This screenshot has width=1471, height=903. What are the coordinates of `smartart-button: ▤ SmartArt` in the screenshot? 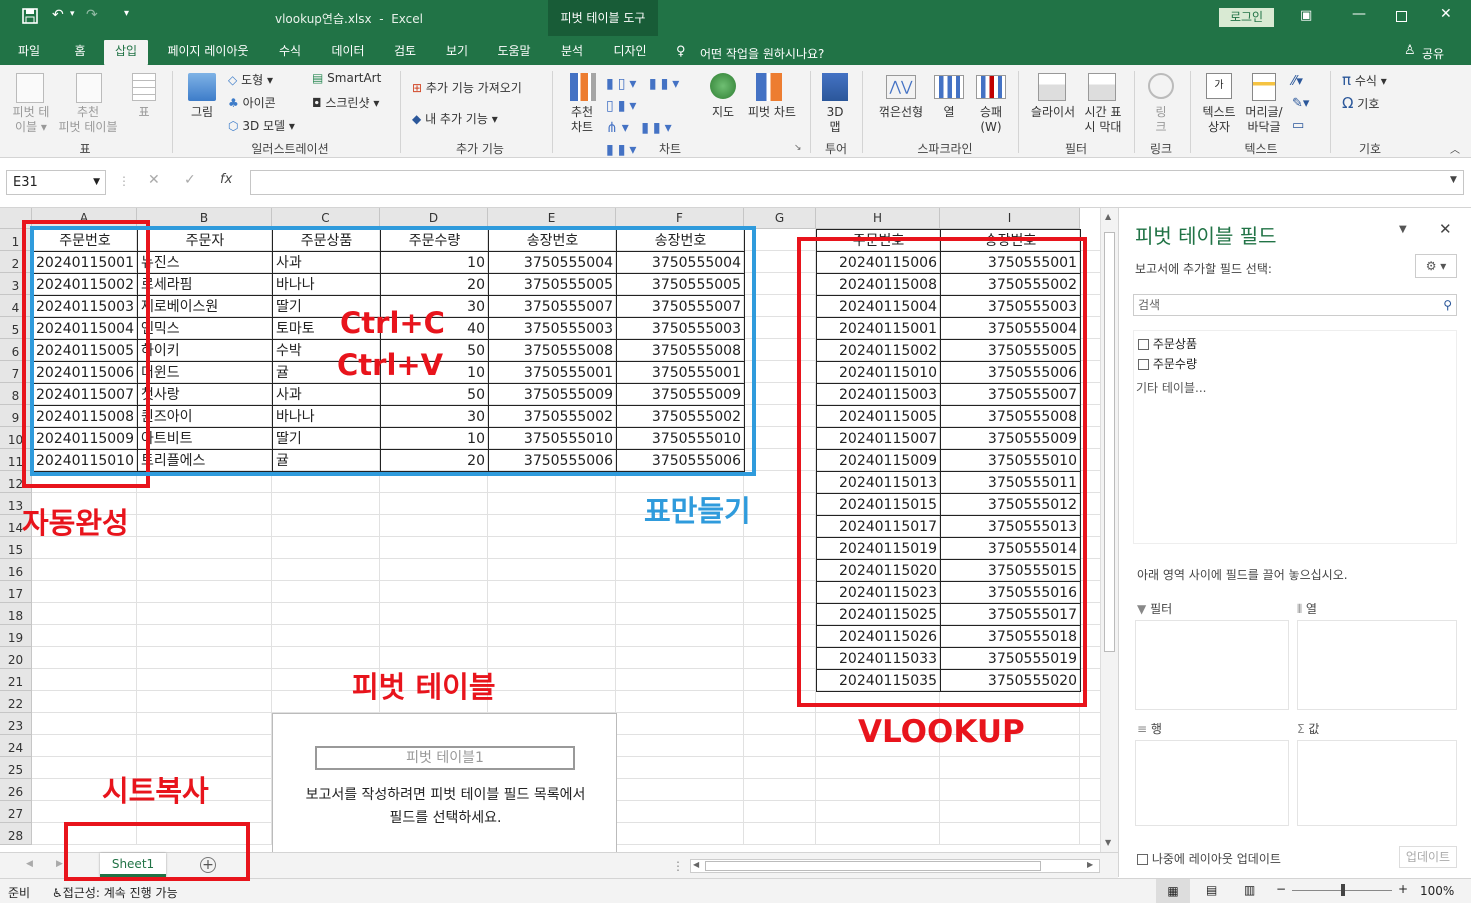 It's located at (346, 78).